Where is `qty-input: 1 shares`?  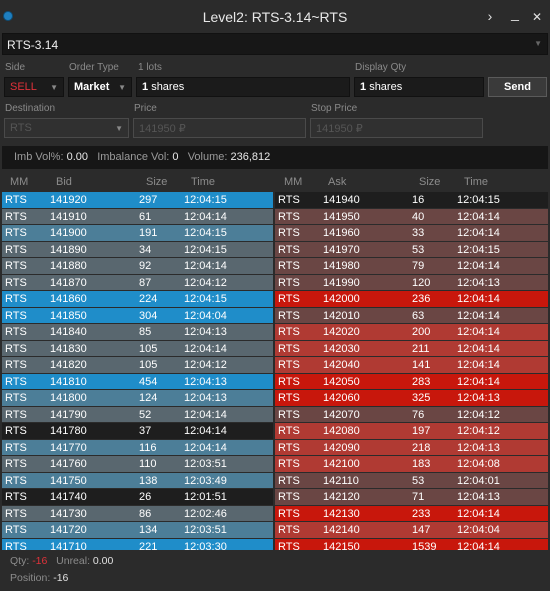 qty-input: 1 shares is located at coordinates (243, 87).